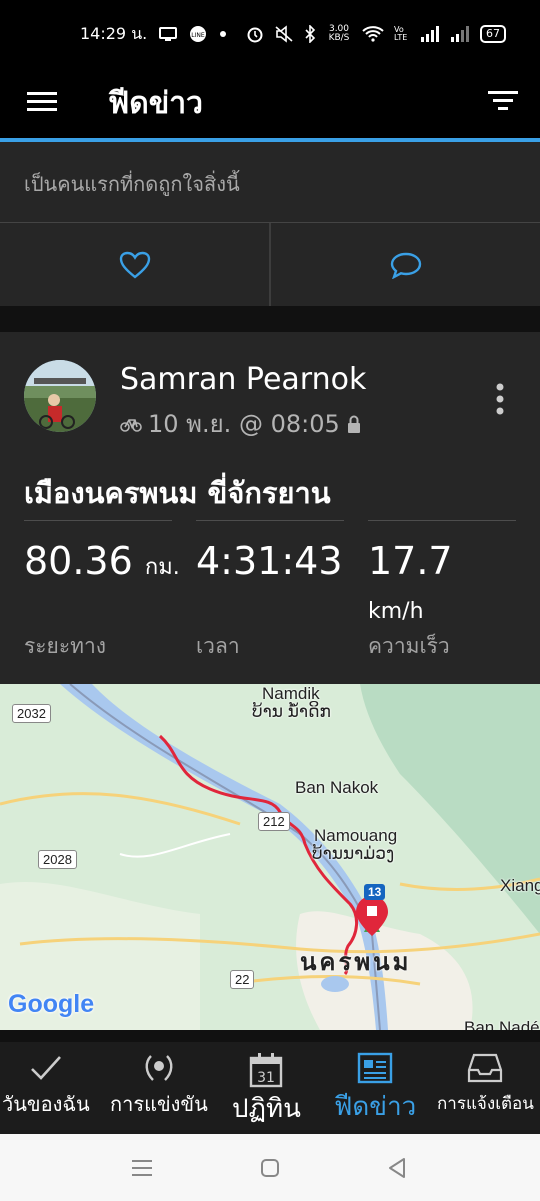 This screenshot has height=1201, width=540. What do you see at coordinates (356, 962) in the screenshot?
I see `map-label: นครพนม` at bounding box center [356, 962].